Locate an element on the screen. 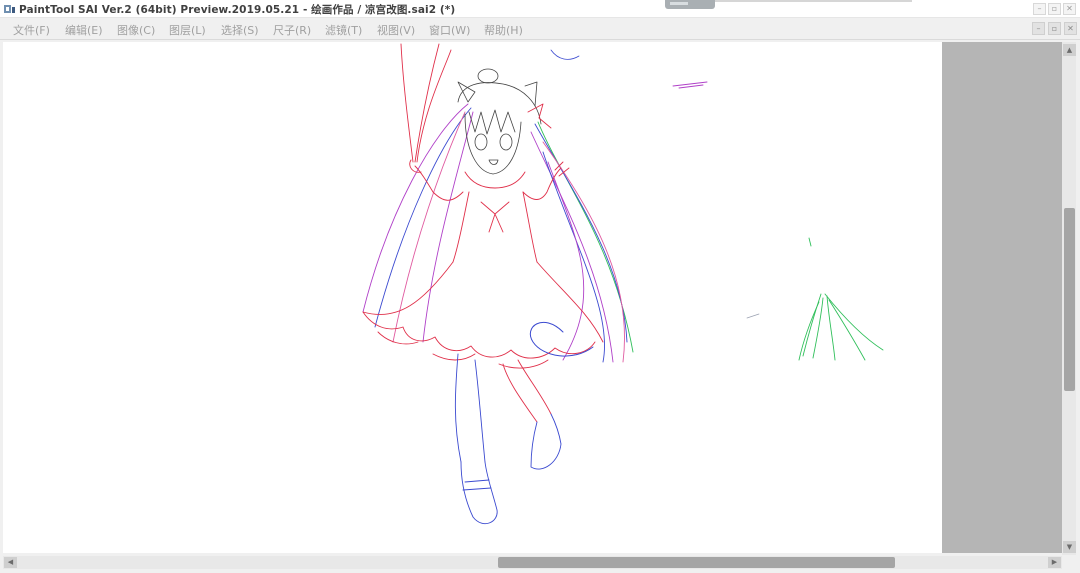 The image size is (1080, 573). menu-edit: 编辑(E) is located at coordinates (84, 30).